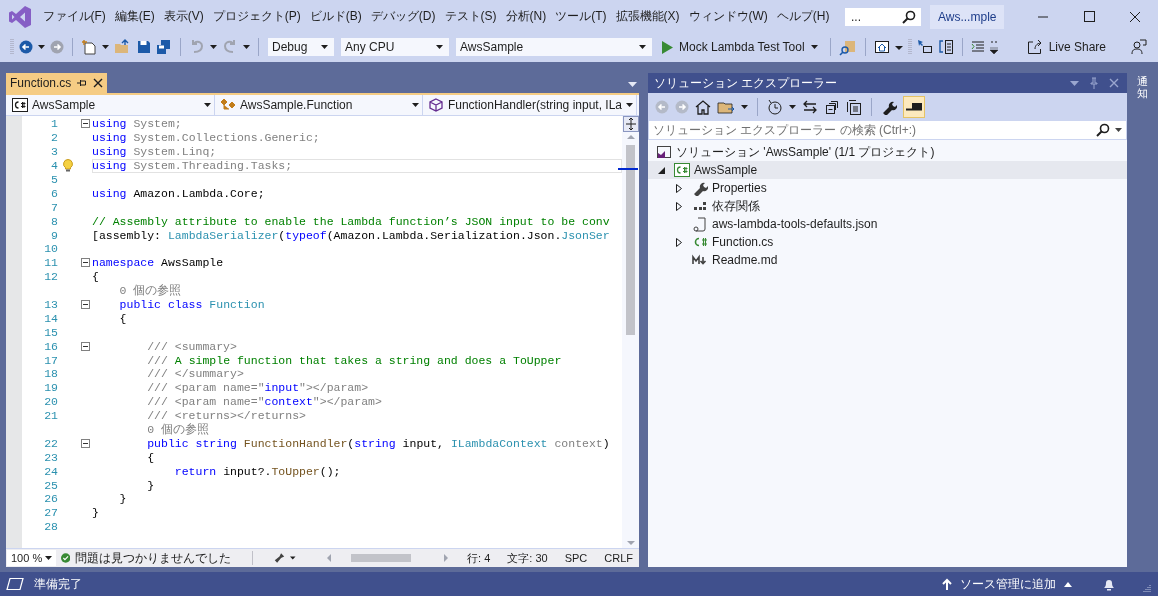  I want to click on line-number: 17, so click(51, 360).